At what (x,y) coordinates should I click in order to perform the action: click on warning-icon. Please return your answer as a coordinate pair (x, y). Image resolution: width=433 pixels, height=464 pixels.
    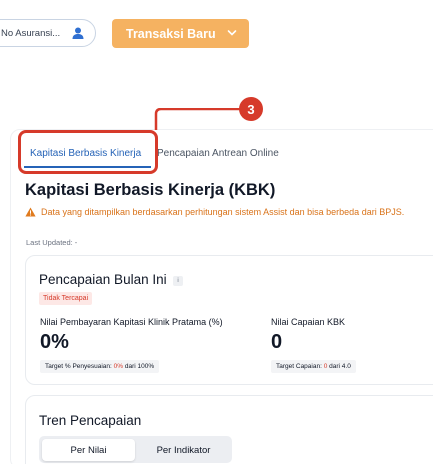
    Looking at the image, I should click on (30, 212).